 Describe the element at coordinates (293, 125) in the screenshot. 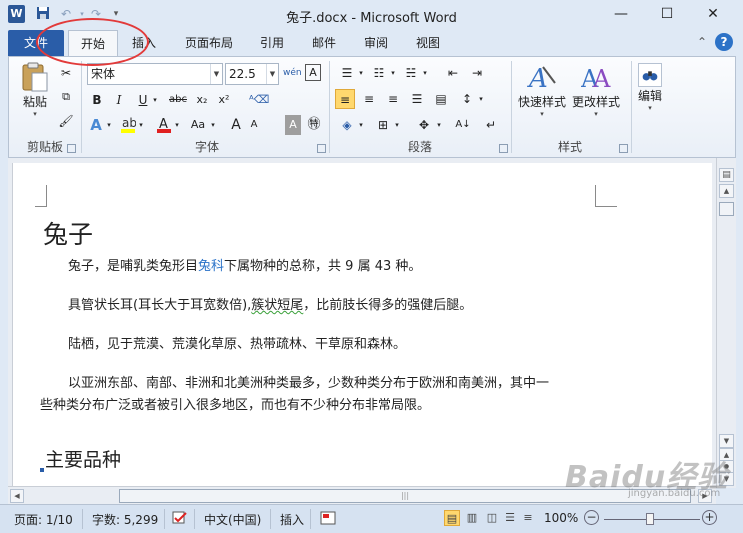

I see `character-shading-icon: A` at that location.